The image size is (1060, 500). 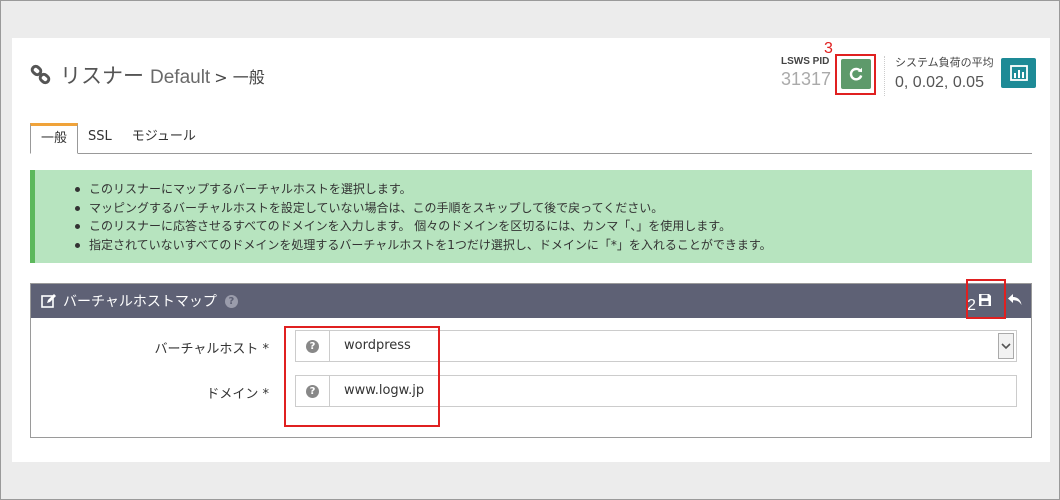 What do you see at coordinates (531, 391) in the screenshot?
I see `domain-row: ドメイン * ? www.logw.jp` at bounding box center [531, 391].